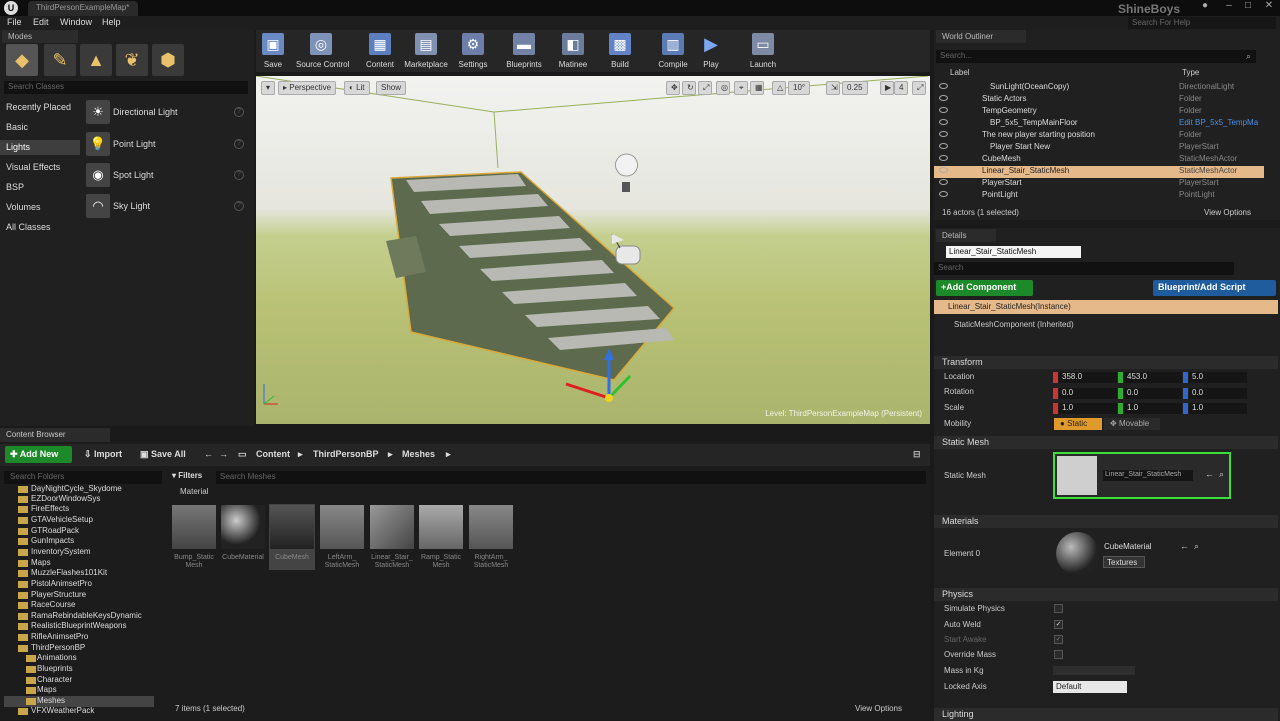 This screenshot has width=1280, height=721. What do you see at coordinates (673, 88) in the screenshot?
I see `translate-mode-icon: ✥` at bounding box center [673, 88].